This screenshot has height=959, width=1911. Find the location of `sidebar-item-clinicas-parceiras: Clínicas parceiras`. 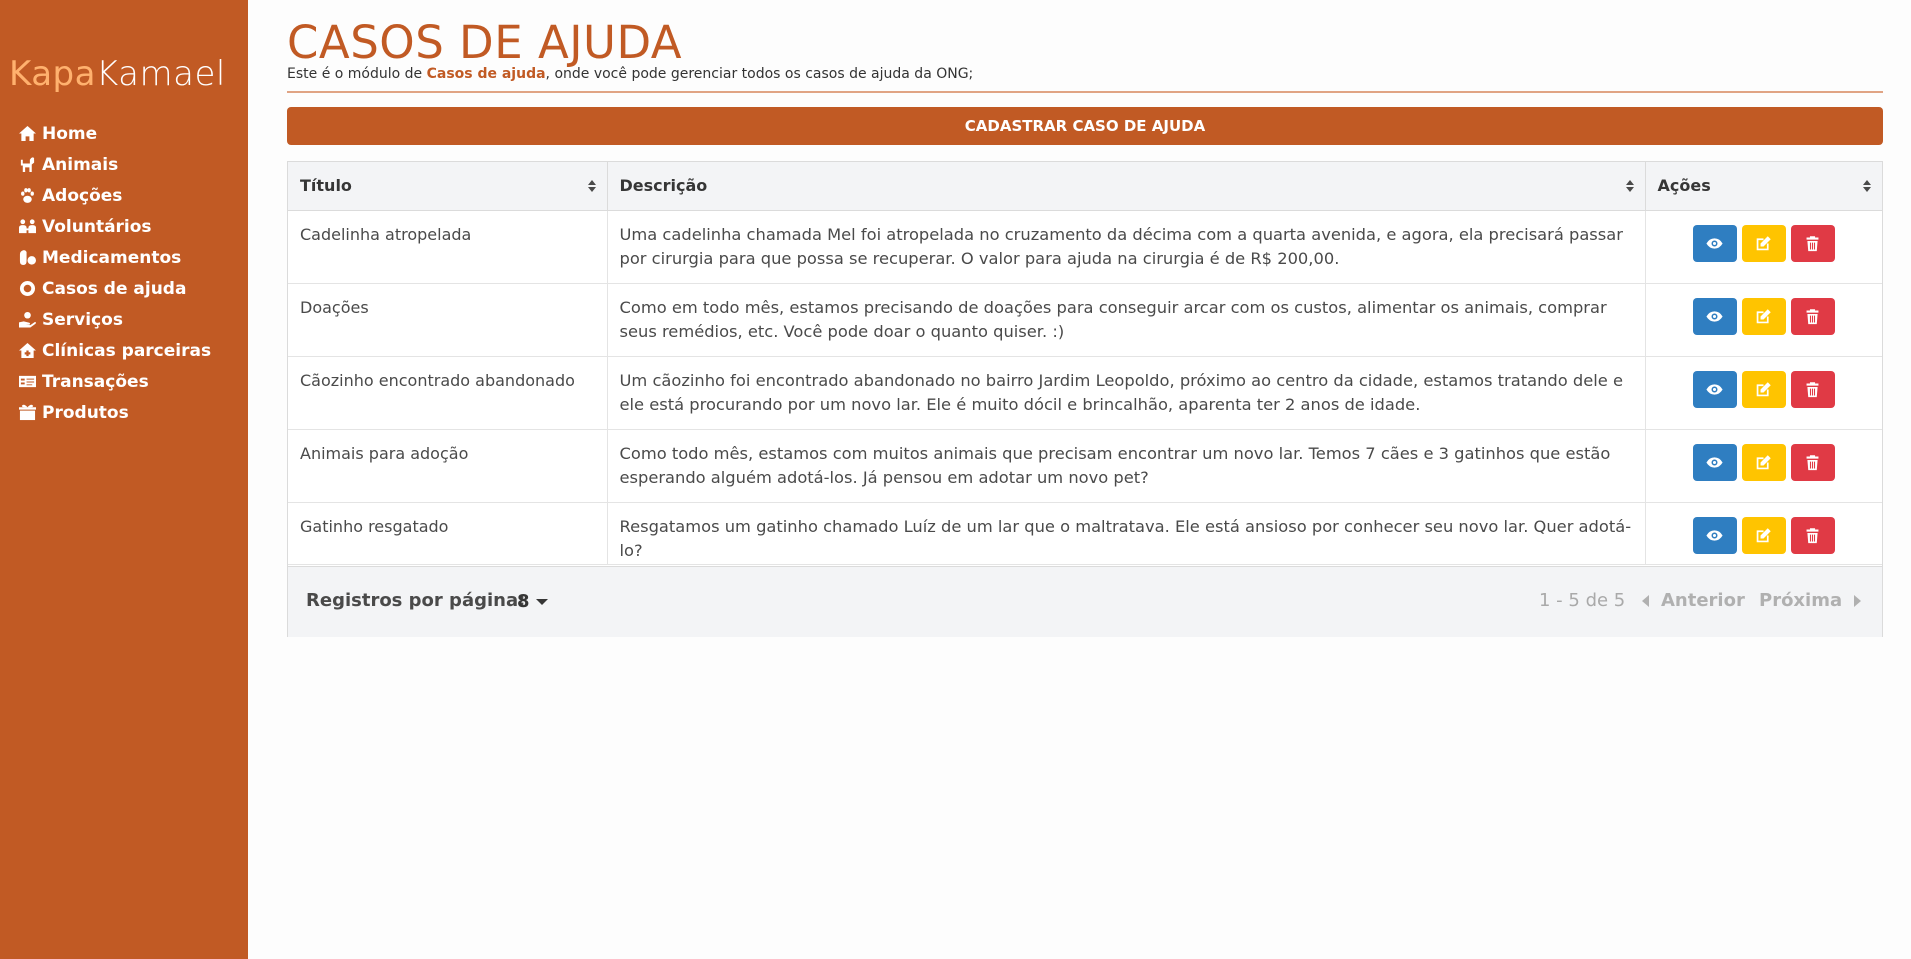

sidebar-item-clinicas-parceiras: Clínicas parceiras is located at coordinates (130, 350).